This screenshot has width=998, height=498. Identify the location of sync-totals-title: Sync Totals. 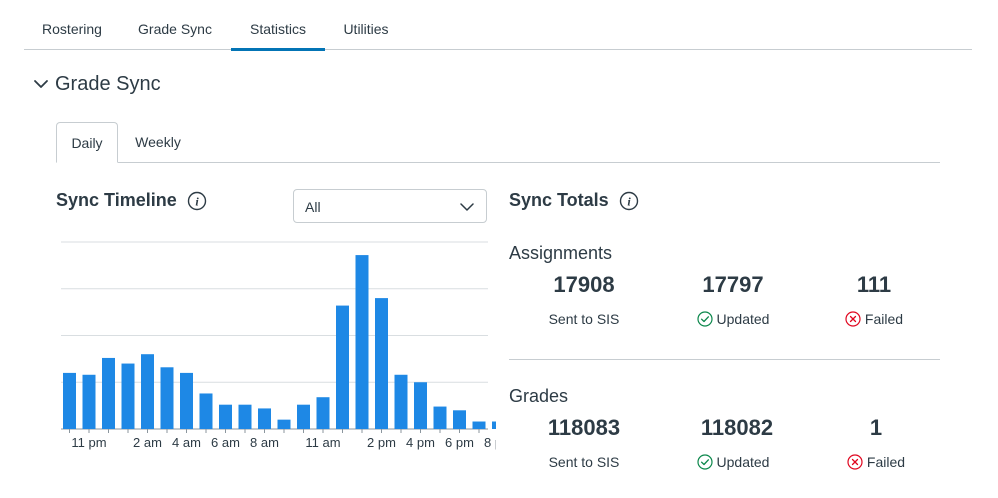
(559, 200).